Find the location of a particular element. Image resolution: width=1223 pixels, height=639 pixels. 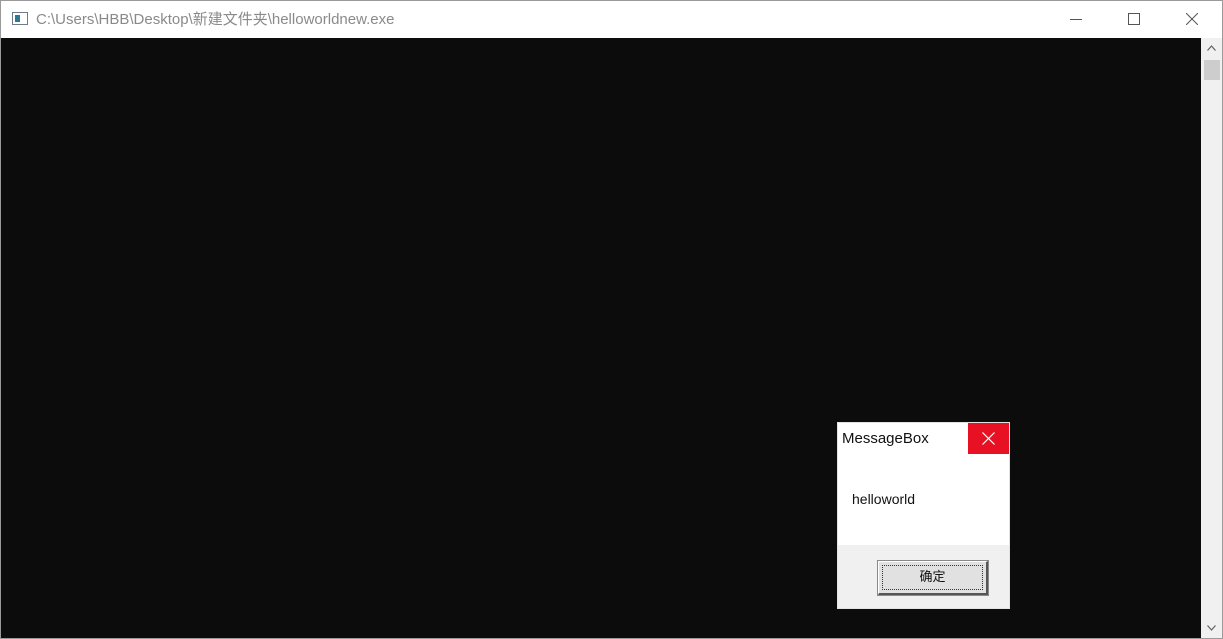

dialog-title: MessageBox is located at coordinates (885, 438).